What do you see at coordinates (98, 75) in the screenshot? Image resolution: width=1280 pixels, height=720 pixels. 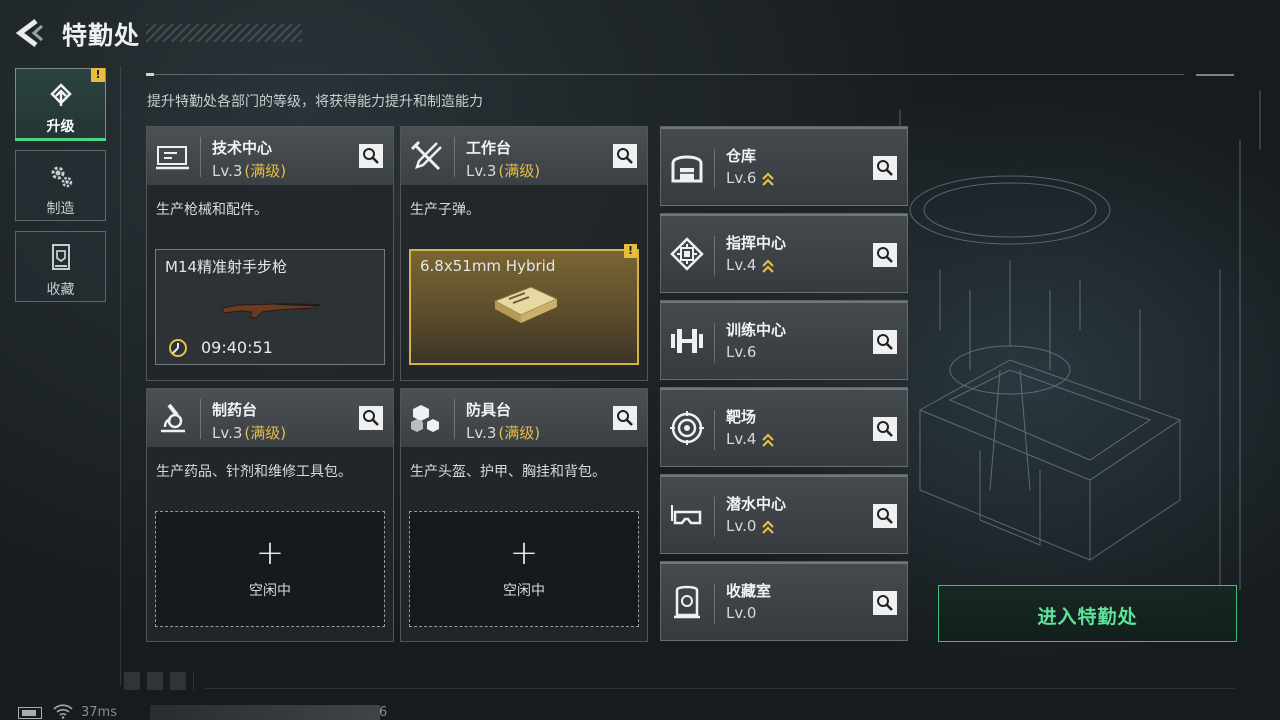 I see `nav-alert-badge: !` at bounding box center [98, 75].